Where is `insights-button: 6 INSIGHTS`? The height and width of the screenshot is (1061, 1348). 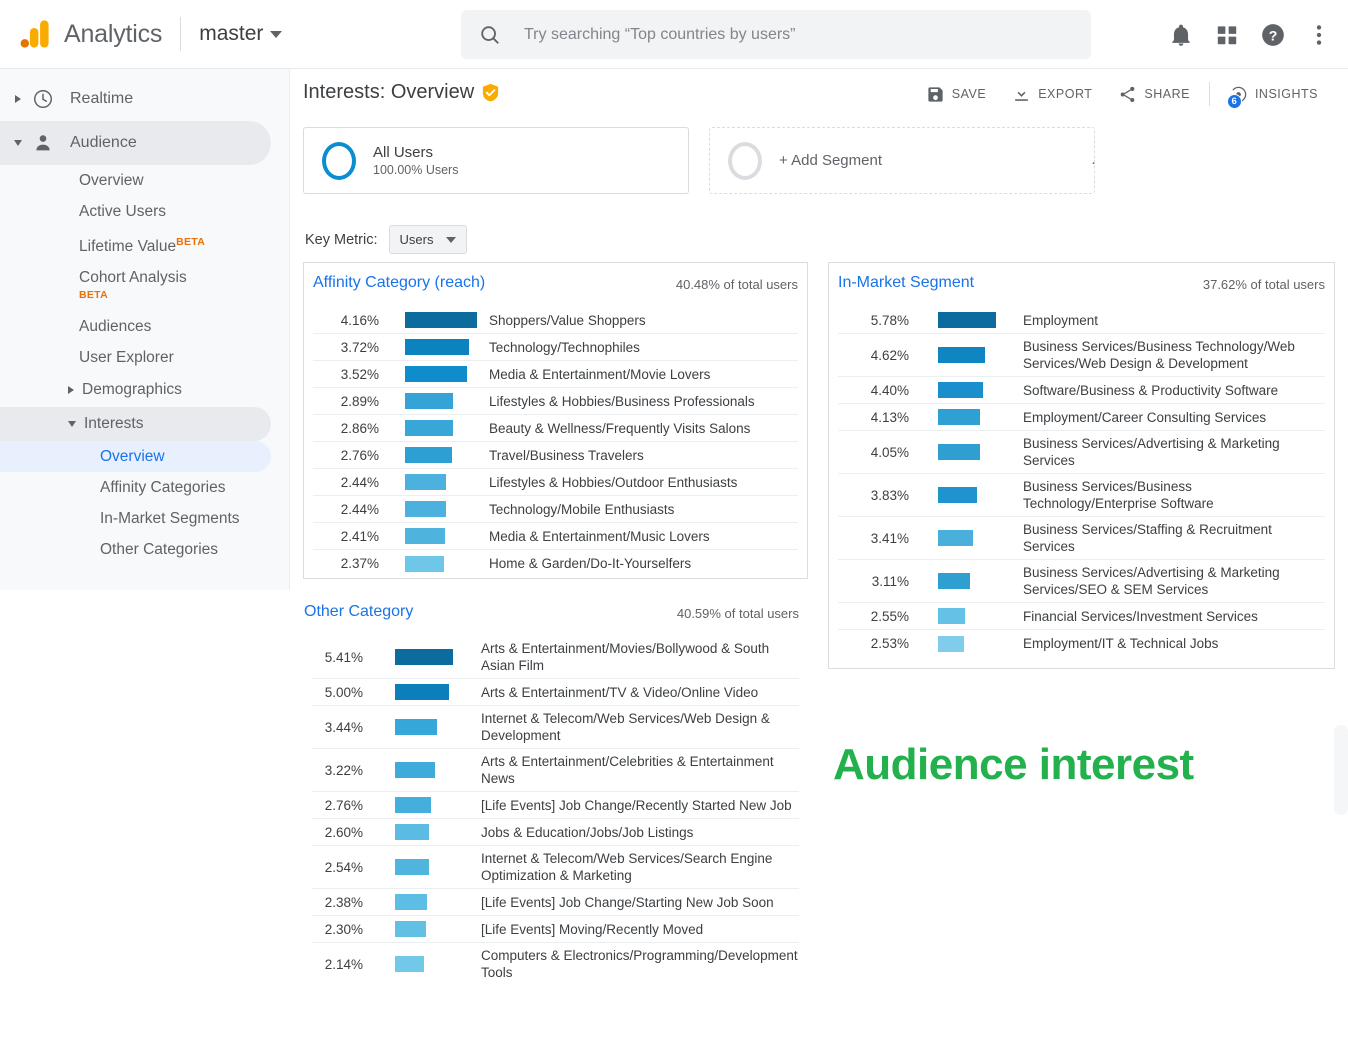 insights-button: 6 INSIGHTS is located at coordinates (1273, 97).